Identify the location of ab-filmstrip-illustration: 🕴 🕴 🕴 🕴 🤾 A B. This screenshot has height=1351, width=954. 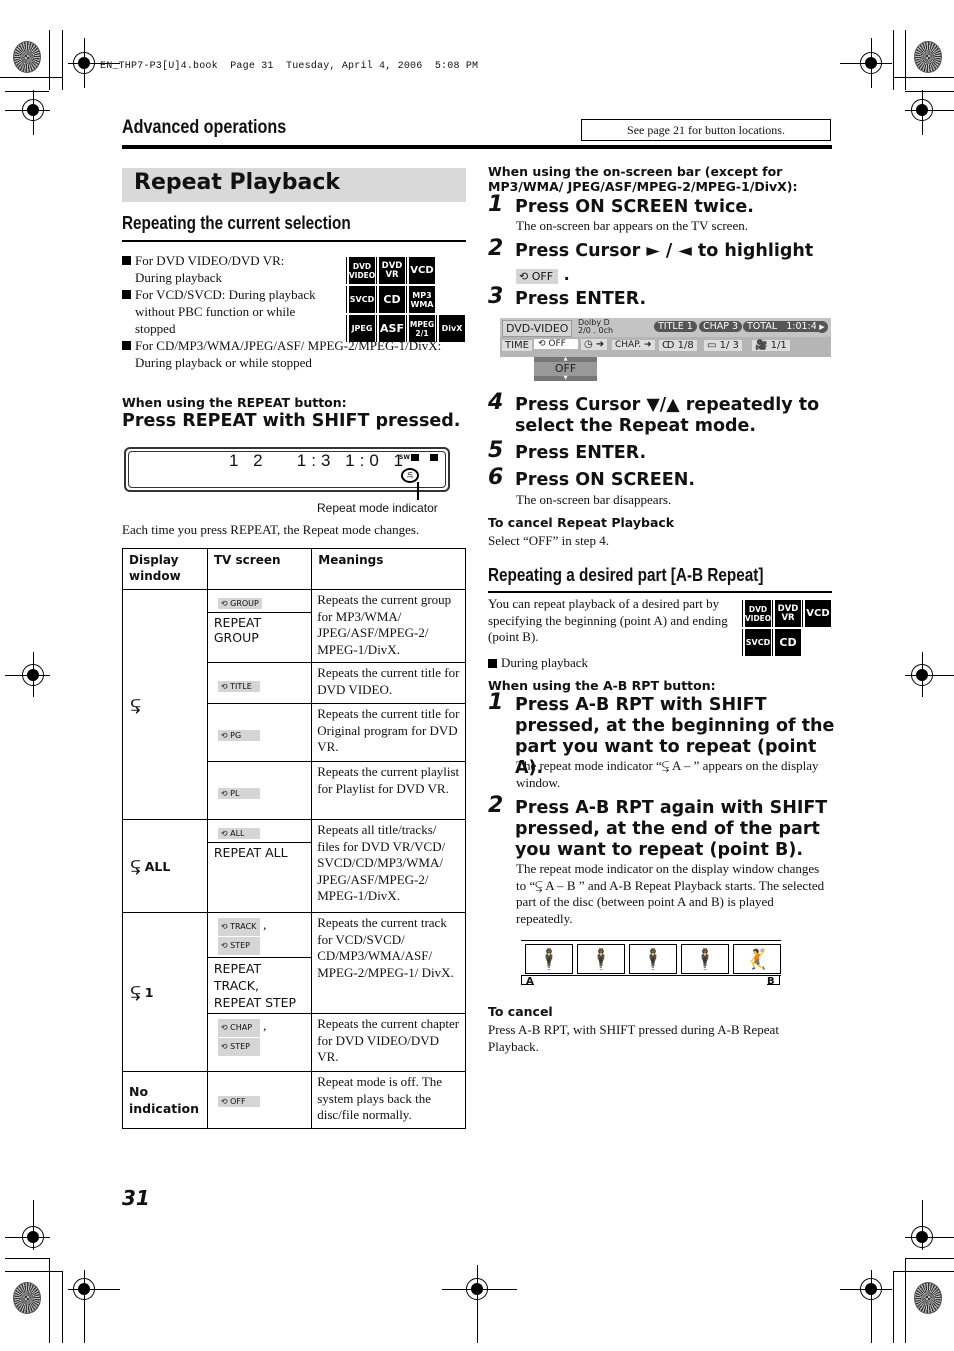
(651, 965).